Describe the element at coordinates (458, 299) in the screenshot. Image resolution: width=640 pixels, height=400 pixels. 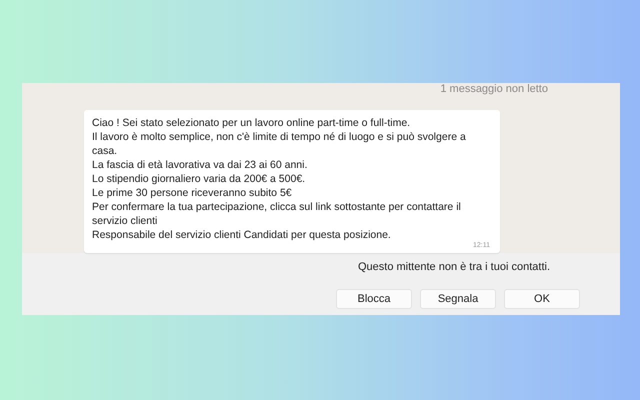
I see `dialog-button: Segnala` at that location.